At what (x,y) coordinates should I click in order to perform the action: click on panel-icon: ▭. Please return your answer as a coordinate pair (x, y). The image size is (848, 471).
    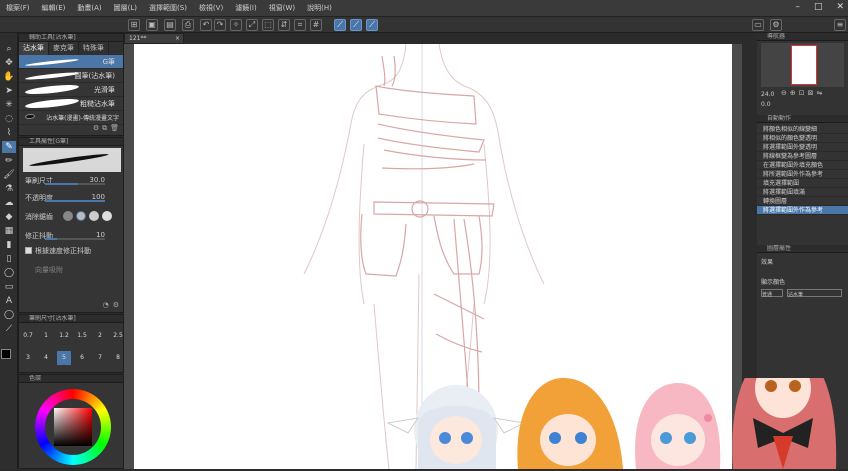
    Looking at the image, I should click on (758, 25).